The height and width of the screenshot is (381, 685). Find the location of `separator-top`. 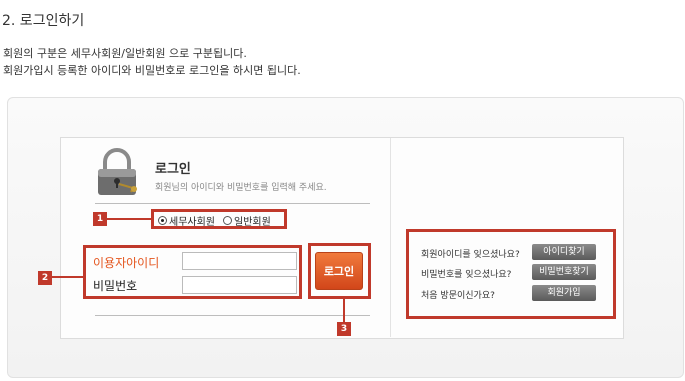

separator-top is located at coordinates (232, 203).